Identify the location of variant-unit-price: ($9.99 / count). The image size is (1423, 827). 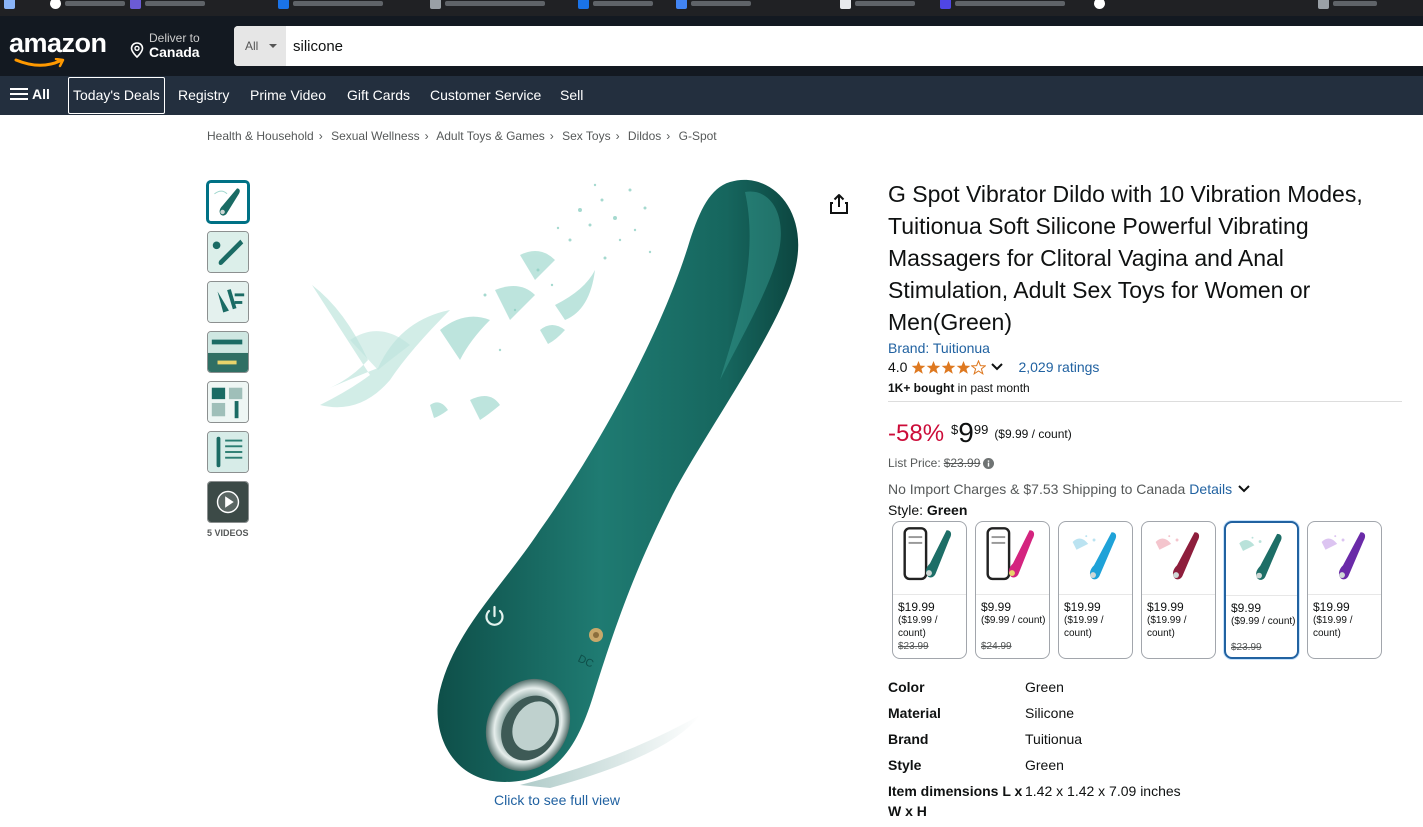
(1013, 620).